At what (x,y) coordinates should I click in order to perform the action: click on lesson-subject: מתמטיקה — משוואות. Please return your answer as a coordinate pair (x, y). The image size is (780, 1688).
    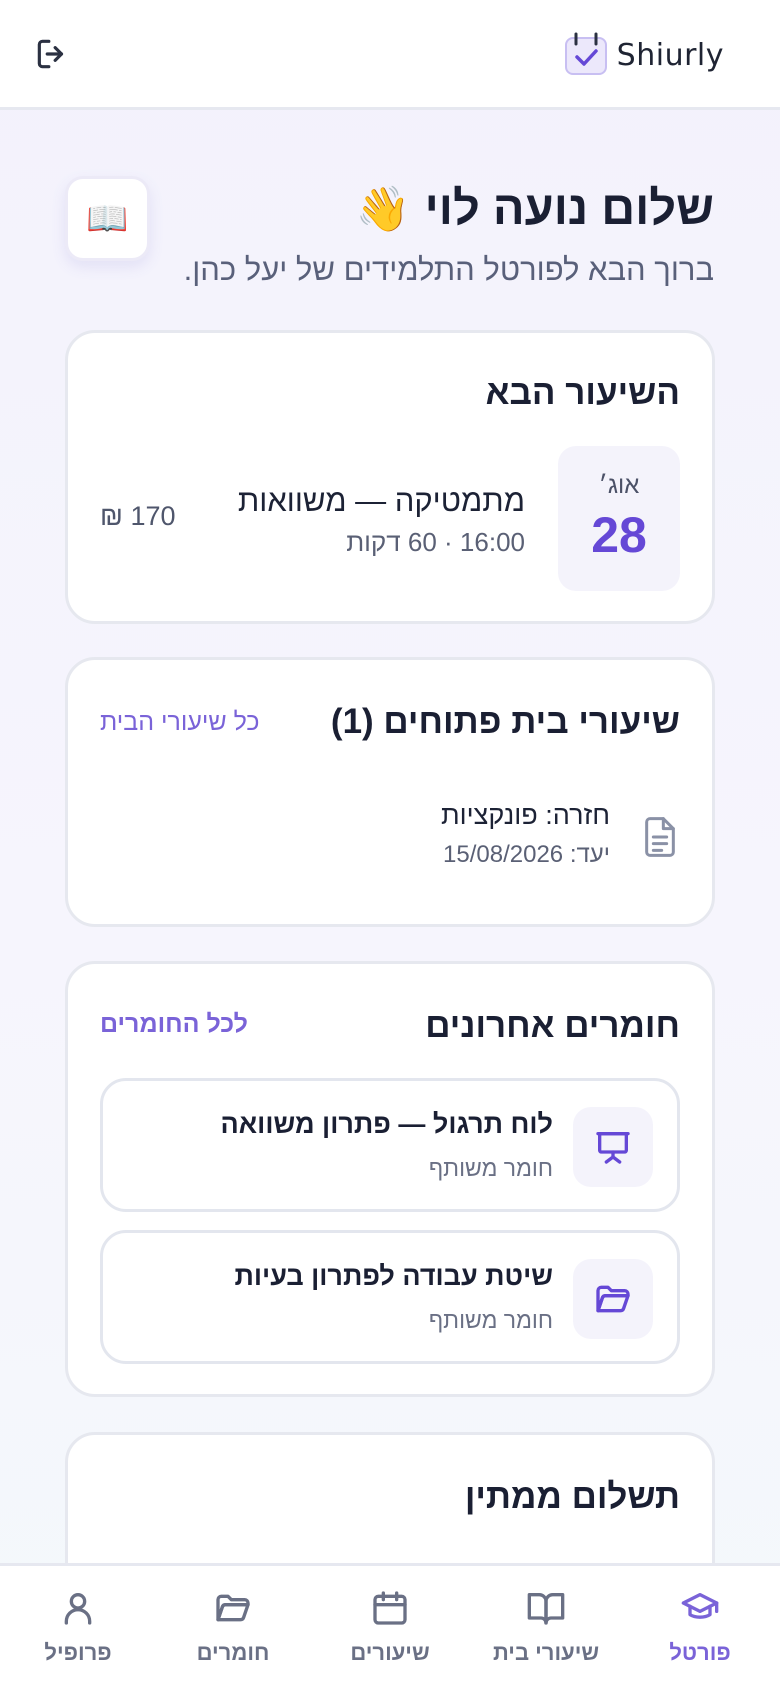
    Looking at the image, I should click on (381, 500).